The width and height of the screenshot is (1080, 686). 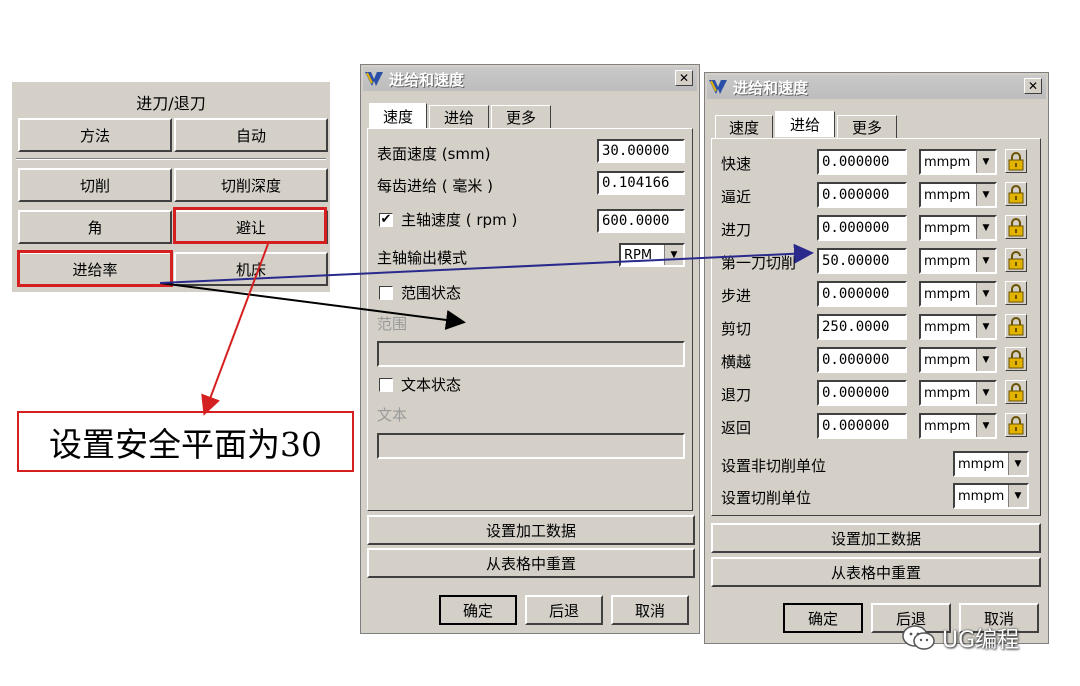 I want to click on menu-divider, so click(x=171, y=159).